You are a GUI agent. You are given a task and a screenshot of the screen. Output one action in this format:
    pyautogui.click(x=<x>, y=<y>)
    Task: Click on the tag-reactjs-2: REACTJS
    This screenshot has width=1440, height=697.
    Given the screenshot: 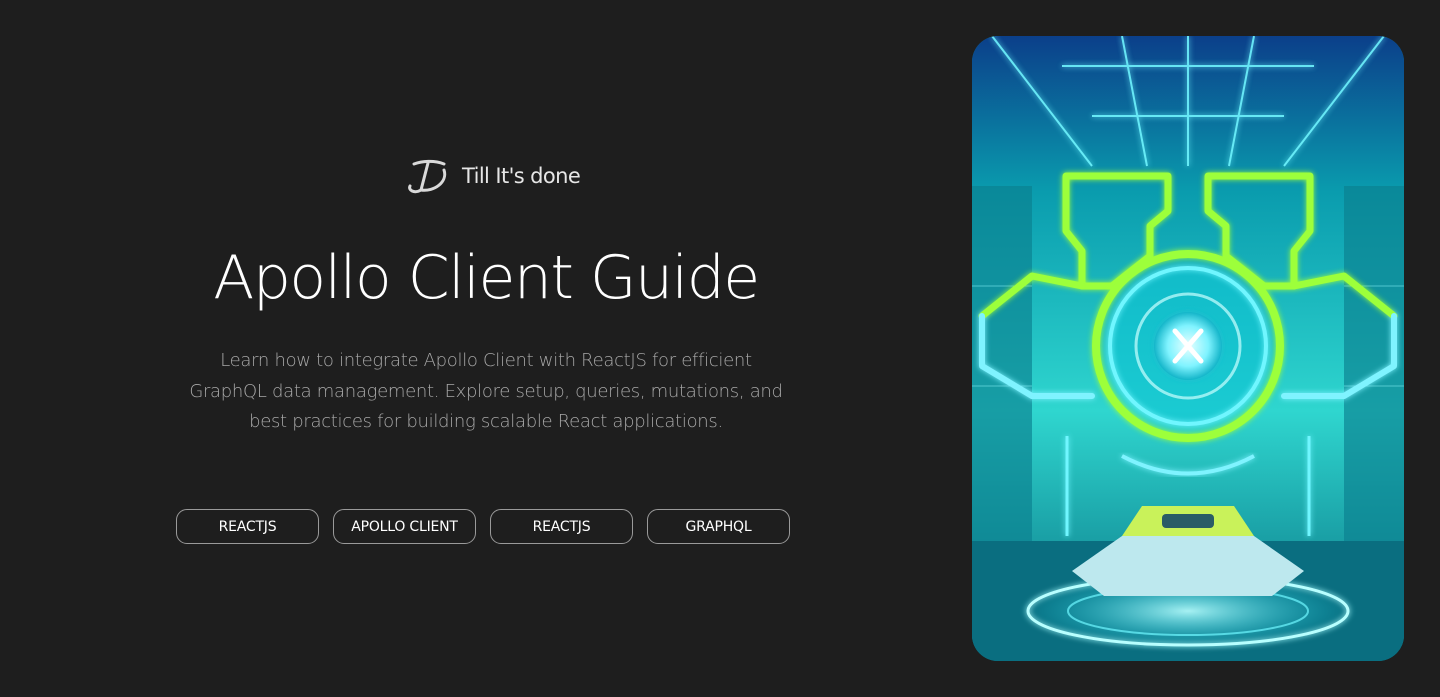 What is the action you would take?
    pyautogui.click(x=561, y=526)
    